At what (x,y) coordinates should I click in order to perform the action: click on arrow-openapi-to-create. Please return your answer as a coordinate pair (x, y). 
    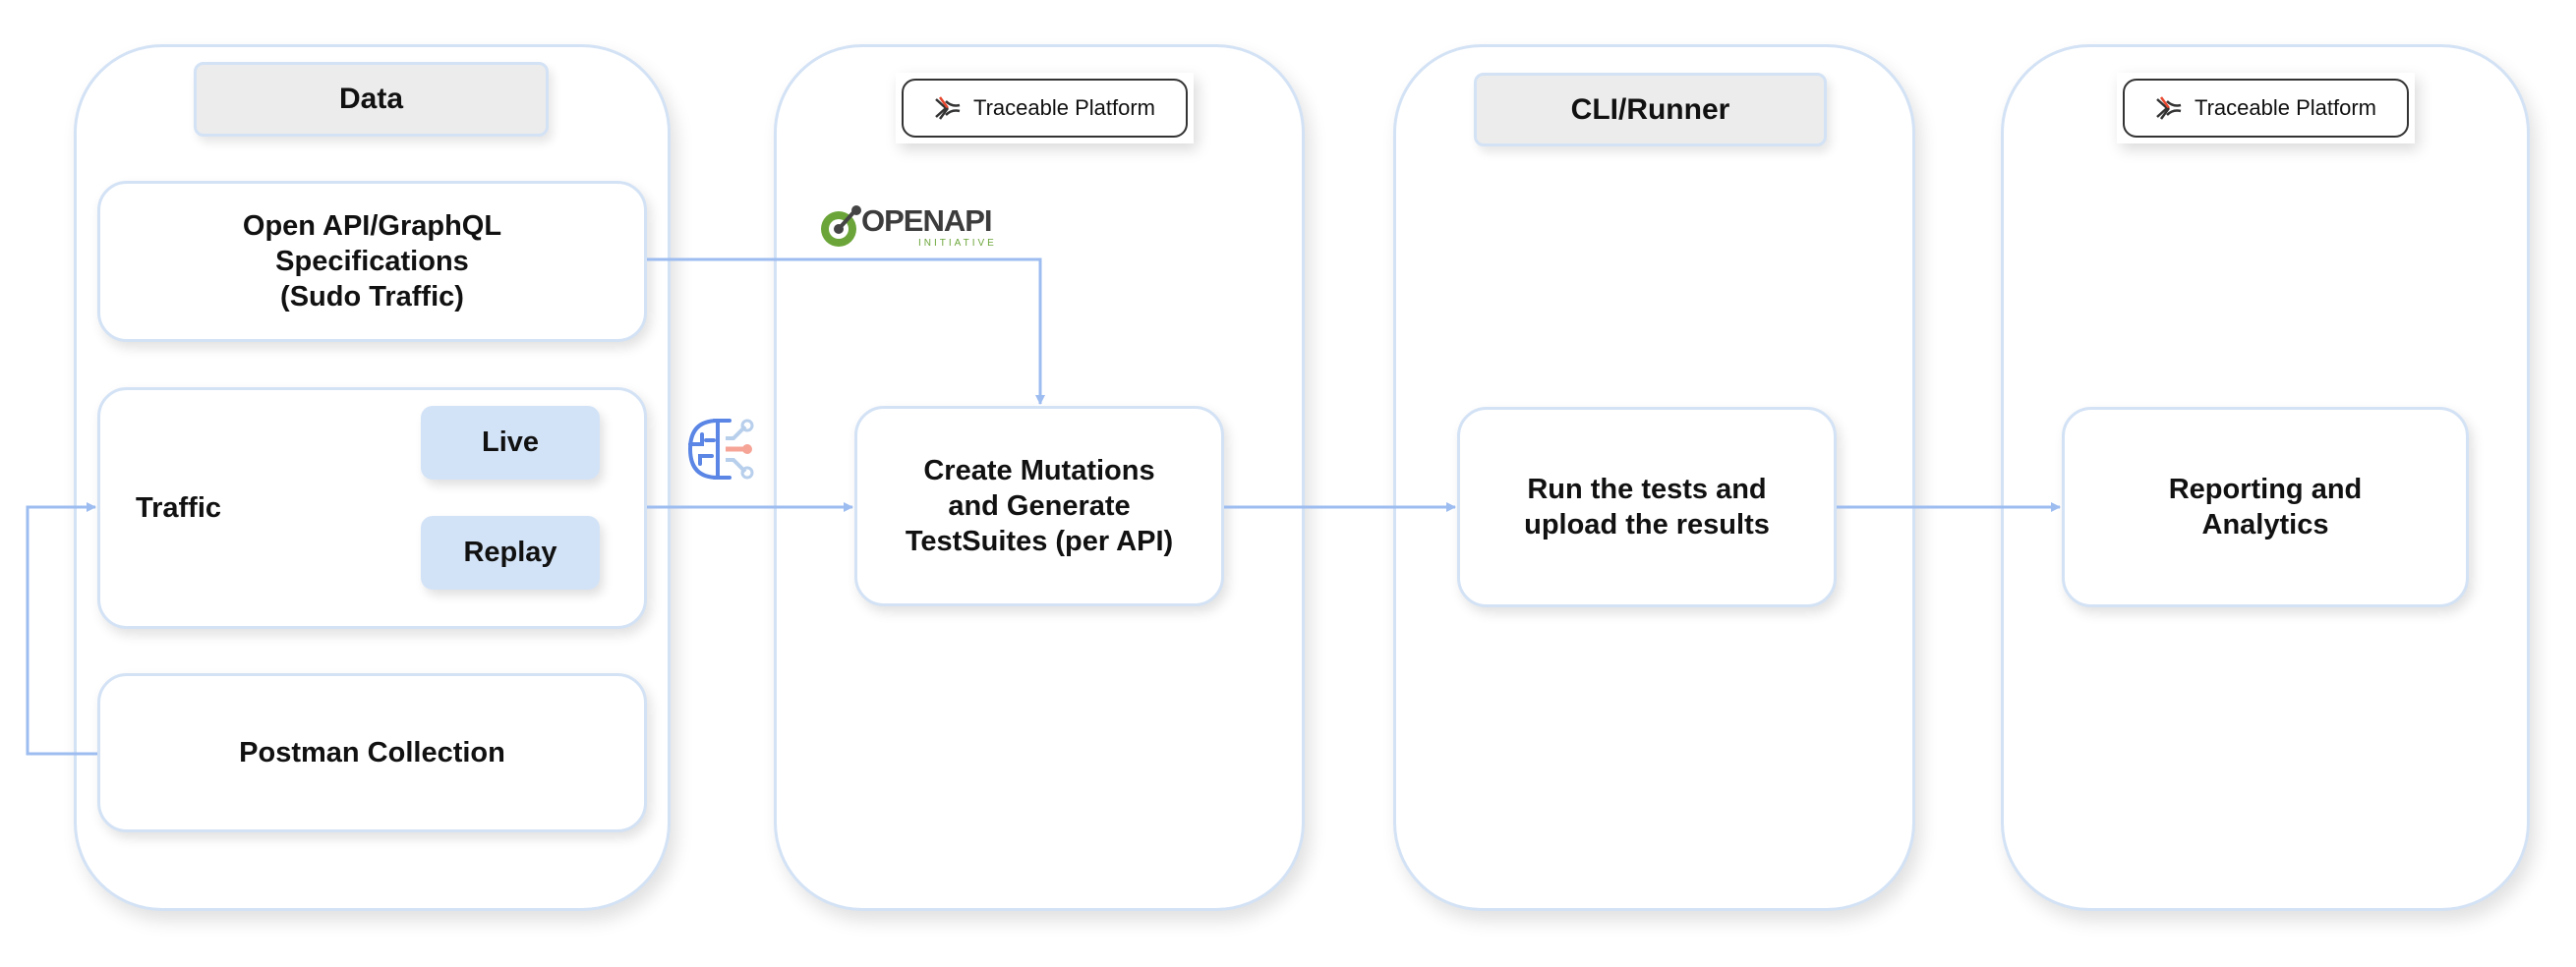
    Looking at the image, I should click on (843, 330).